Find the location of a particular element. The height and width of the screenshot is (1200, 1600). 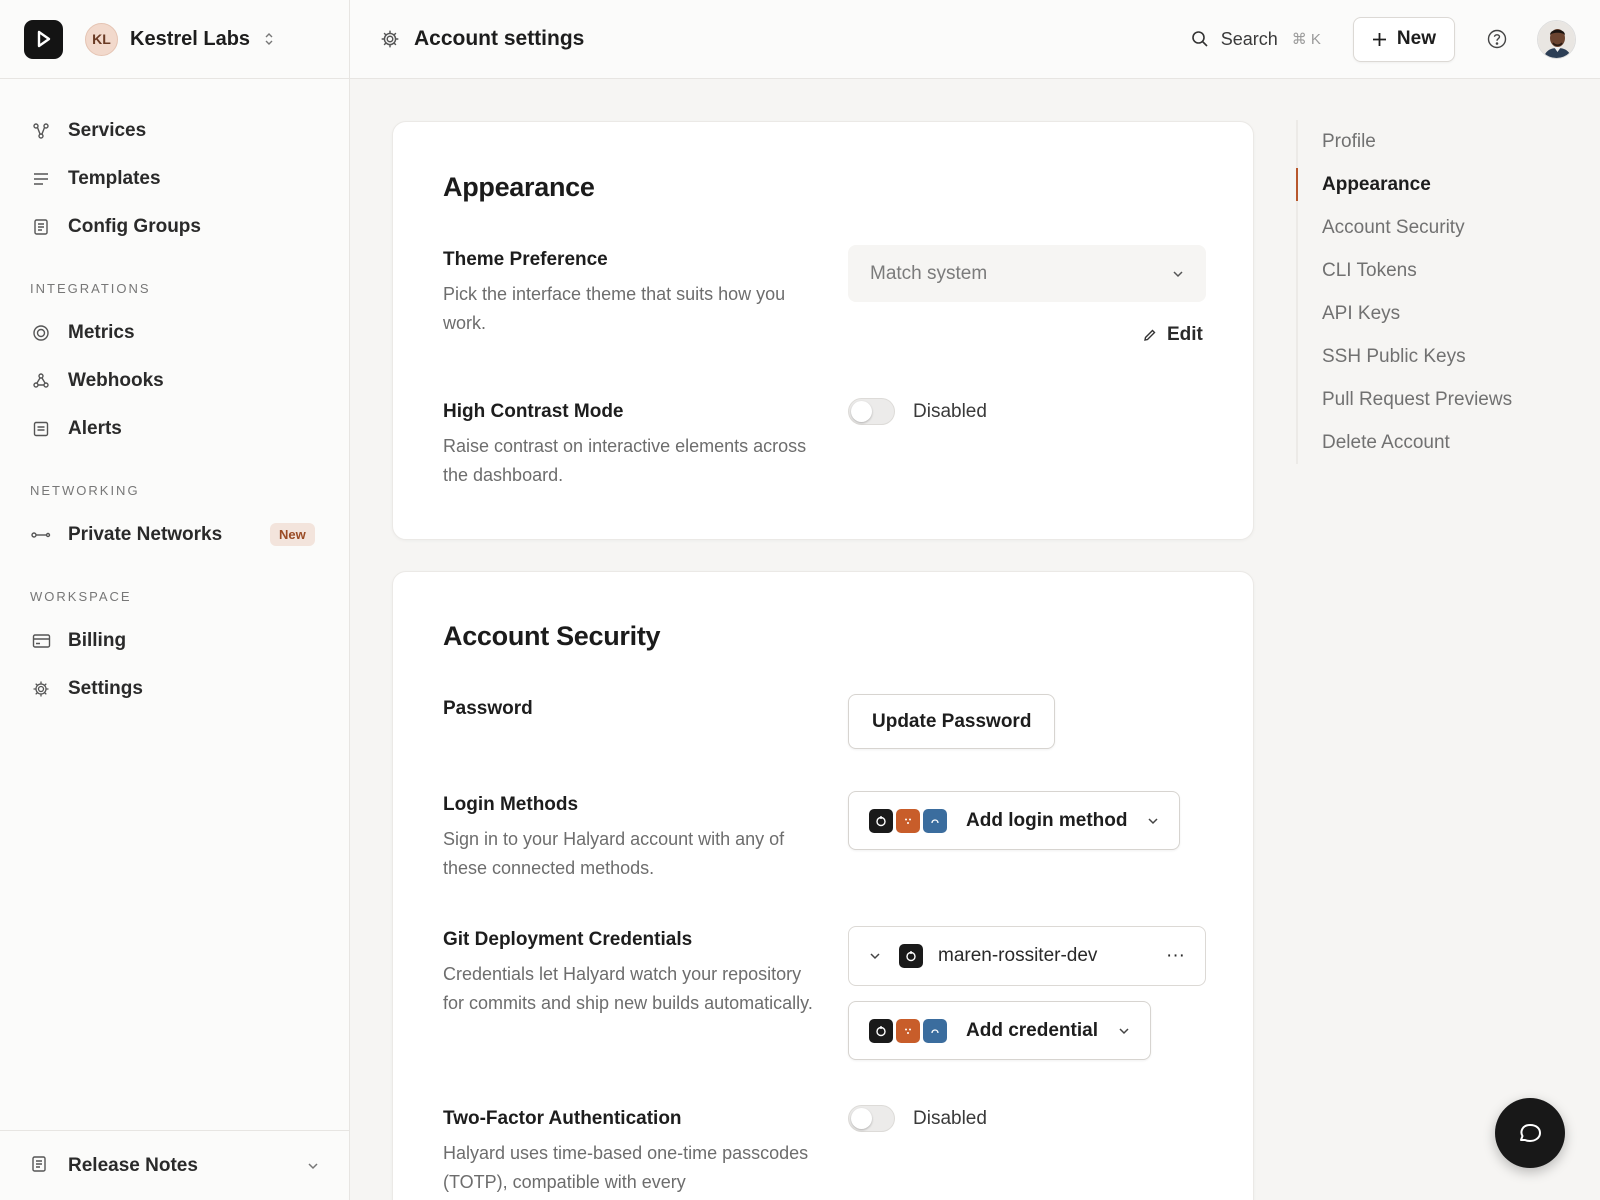

sidebar-item-label: Metrics is located at coordinates (101, 332).